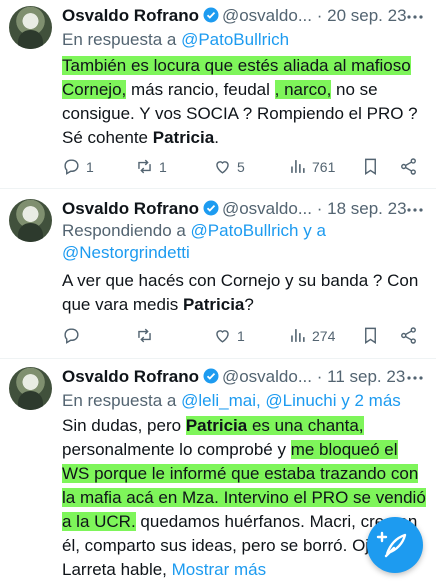 This screenshot has width=436, height=582. Describe the element at coordinates (324, 166) in the screenshot. I see `views-count: 761` at that location.